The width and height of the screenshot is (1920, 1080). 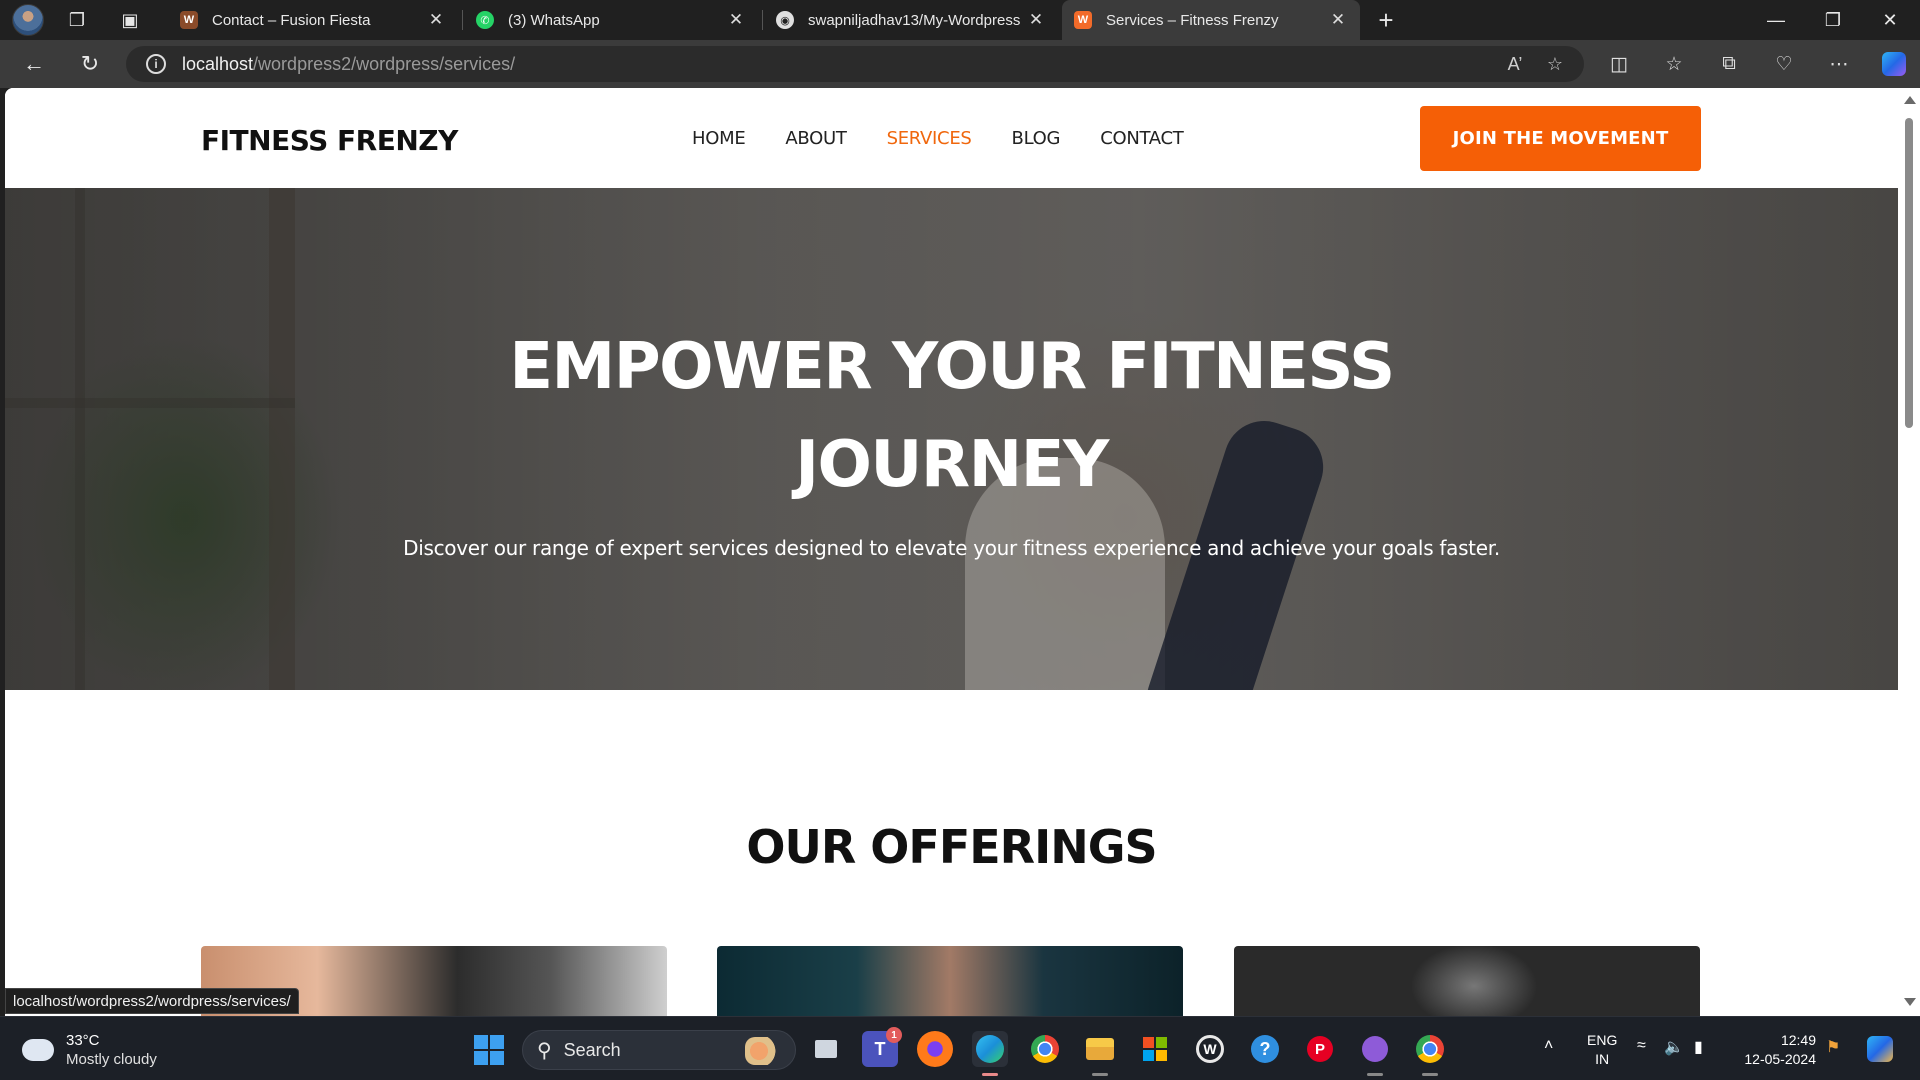 I want to click on tab-title: (3) WhatsApp, so click(x=554, y=20).